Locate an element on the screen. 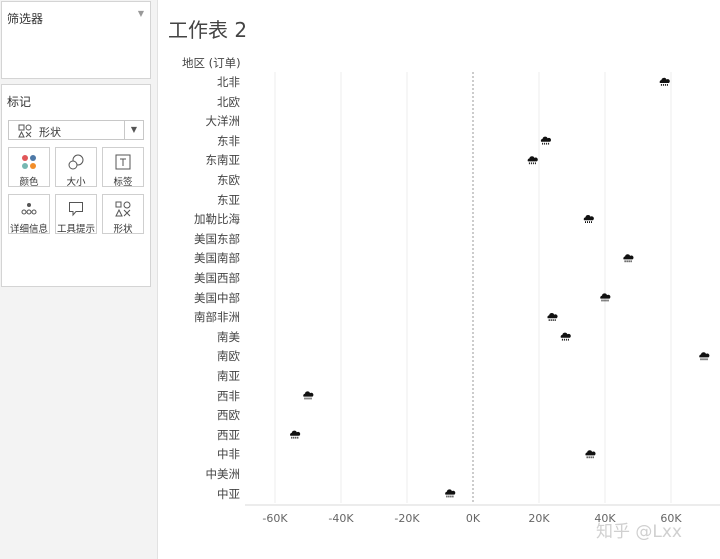  watermark: 知乎 @Lxx is located at coordinates (639, 532).